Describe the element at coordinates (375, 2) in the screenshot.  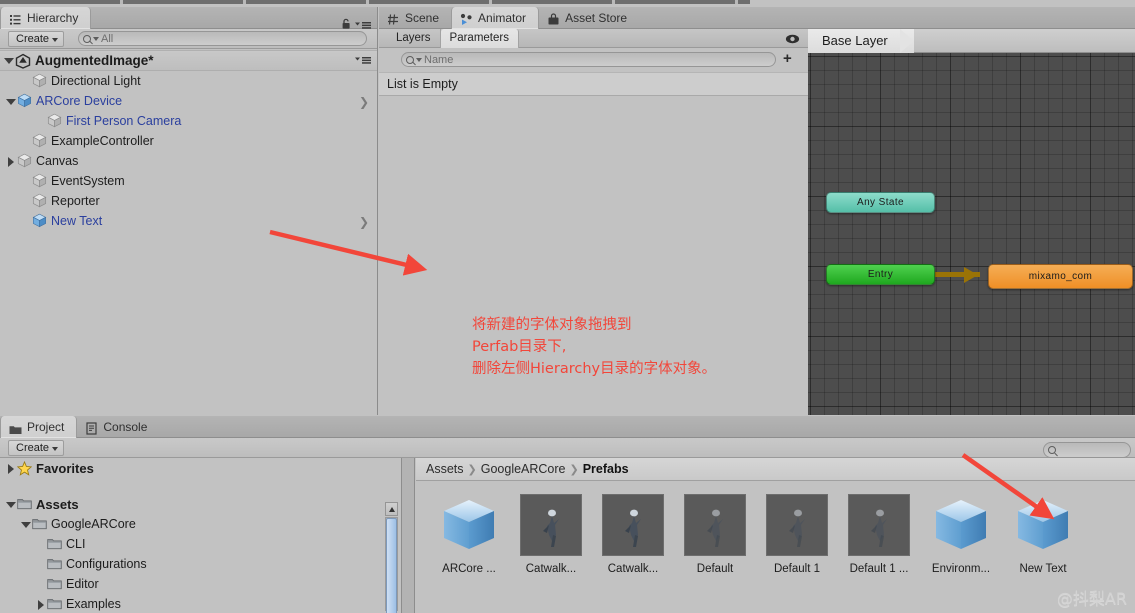
I see `toolbar-buttons-remnant` at that location.